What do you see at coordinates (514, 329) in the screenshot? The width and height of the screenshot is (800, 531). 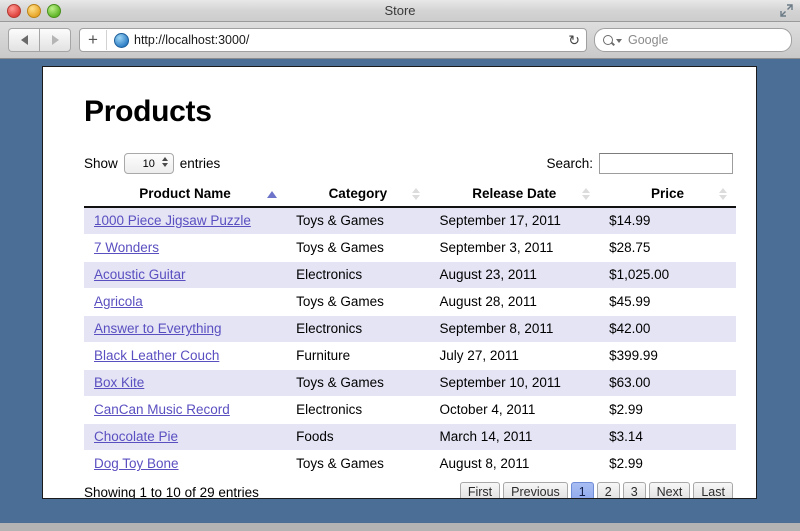 I see `cell-release-date: September 8, 2011` at bounding box center [514, 329].